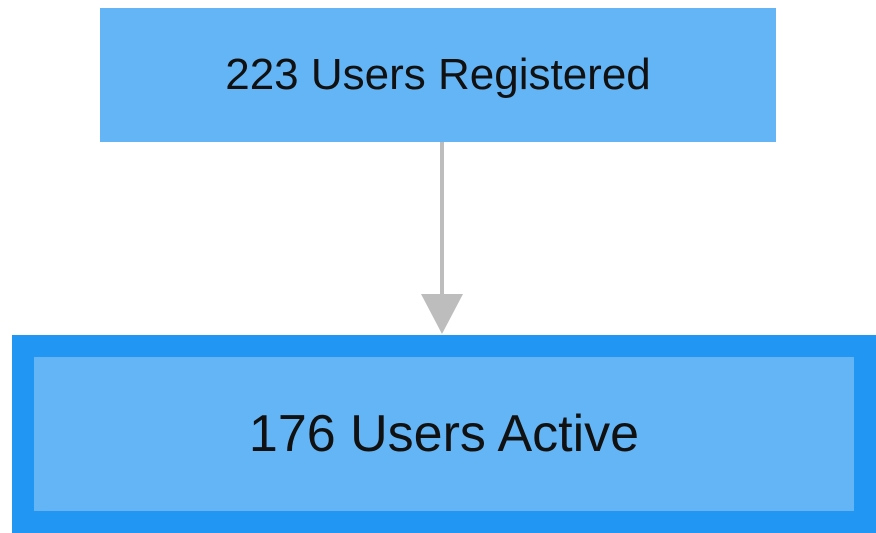 The width and height of the screenshot is (876, 533). I want to click on node-users-registered-label: 223 Users Registered, so click(438, 74).